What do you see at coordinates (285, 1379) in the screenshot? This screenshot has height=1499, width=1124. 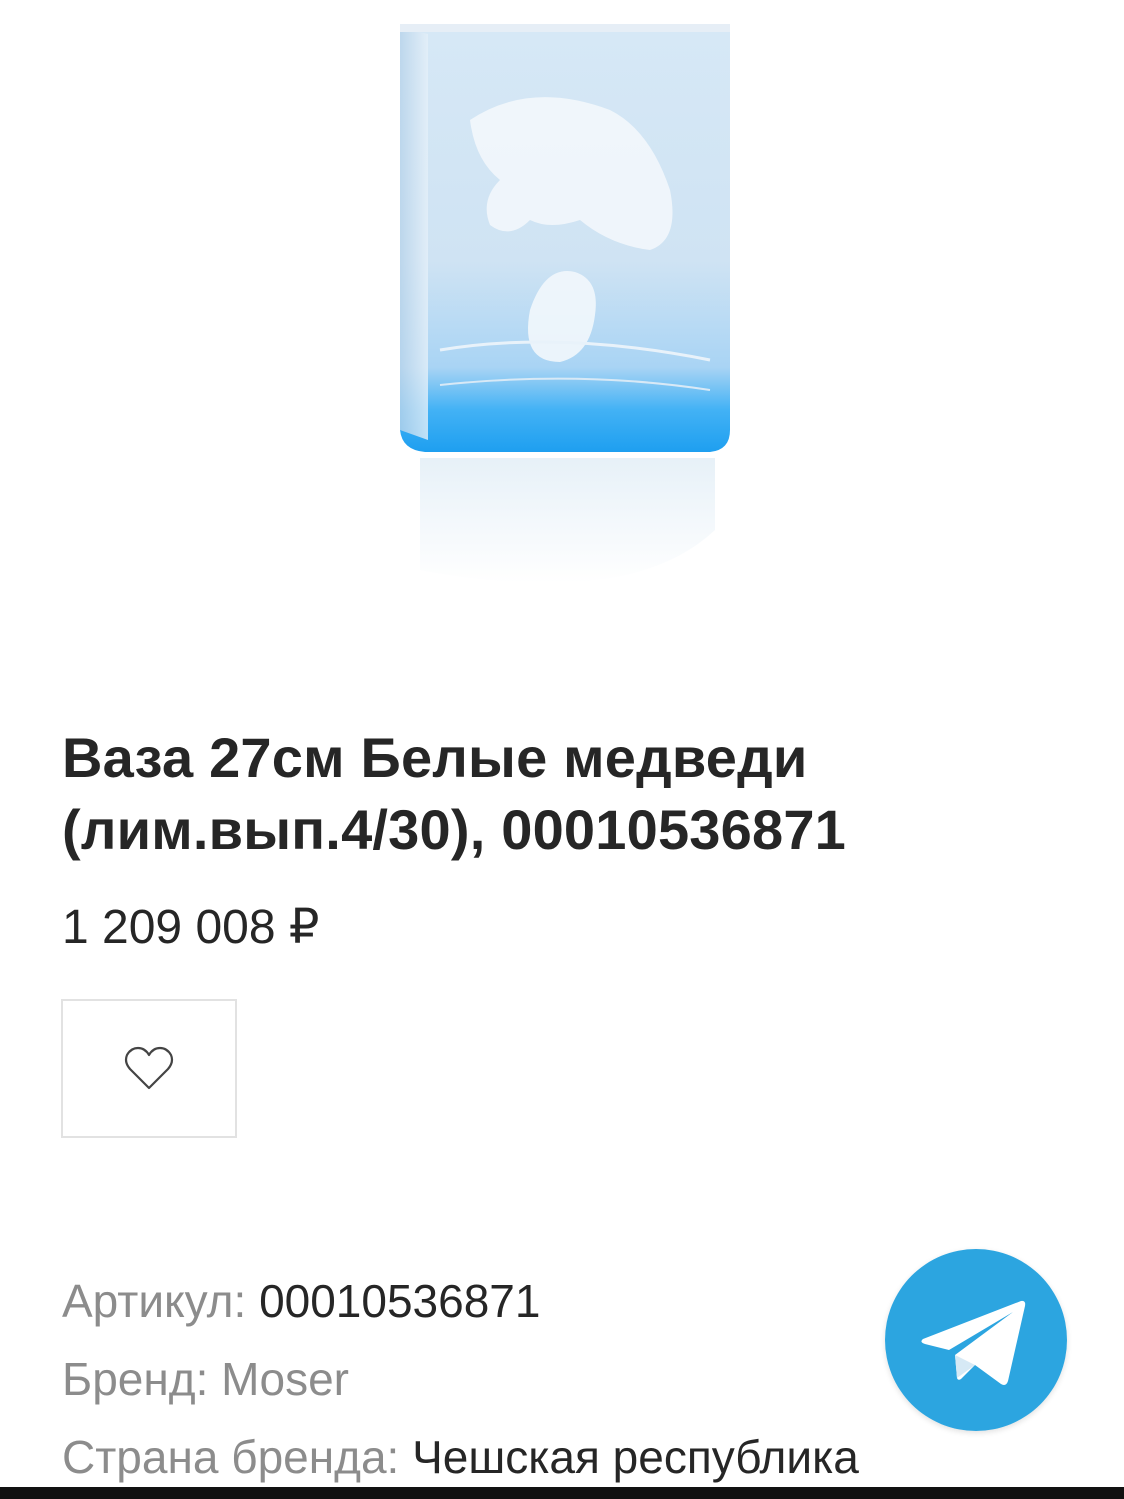 I see `spec-value: Moser` at bounding box center [285, 1379].